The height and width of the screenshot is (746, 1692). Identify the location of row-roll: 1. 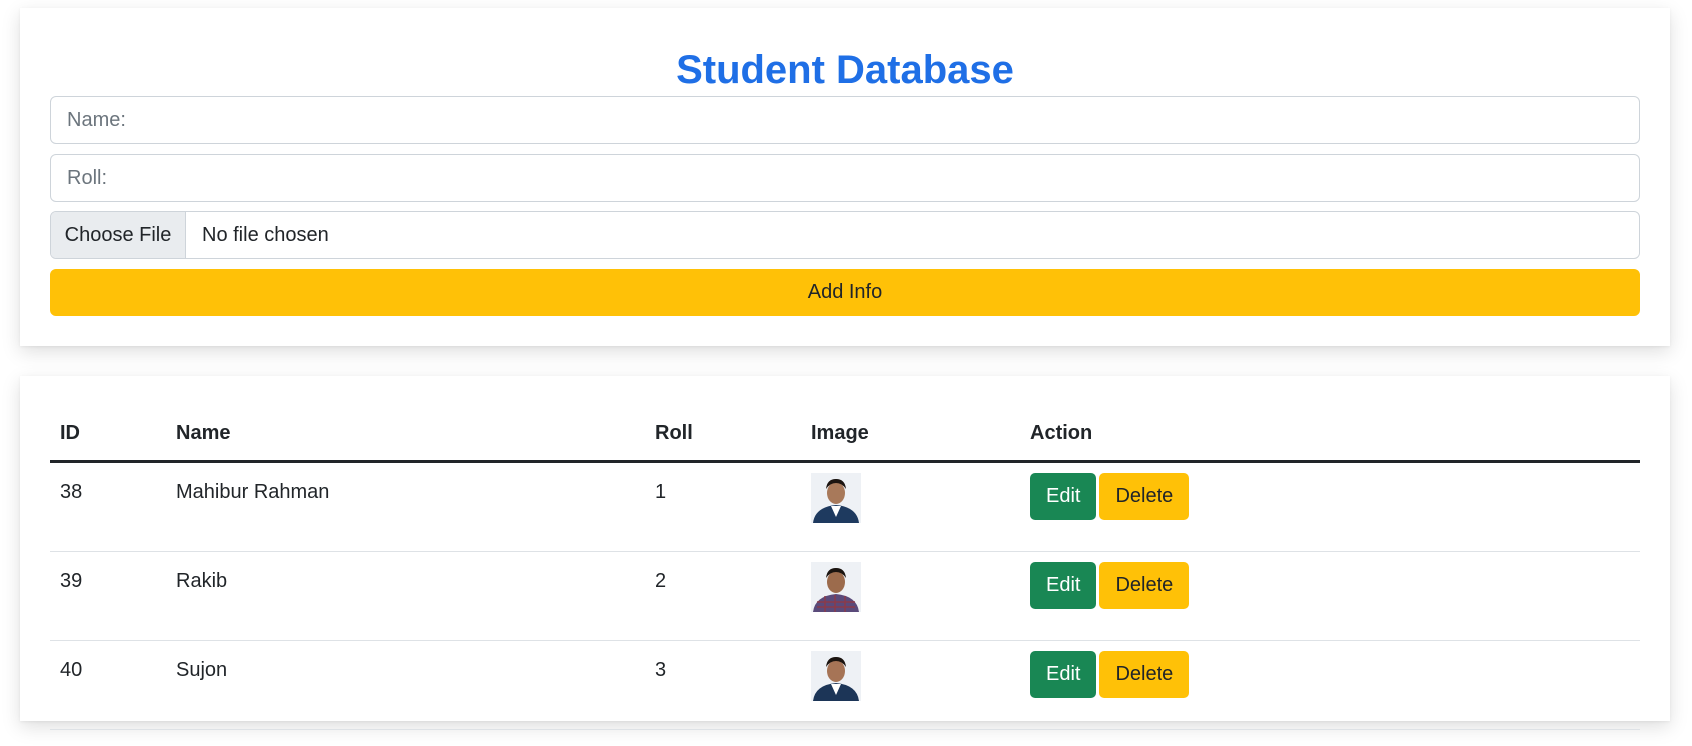
(723, 506).